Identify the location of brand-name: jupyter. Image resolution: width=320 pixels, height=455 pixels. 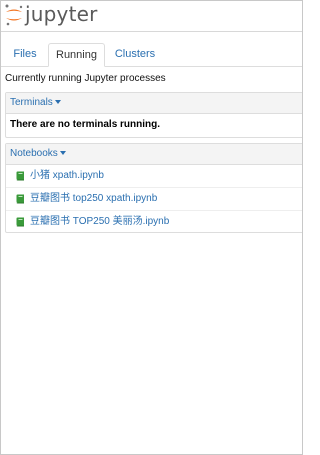
(61, 14).